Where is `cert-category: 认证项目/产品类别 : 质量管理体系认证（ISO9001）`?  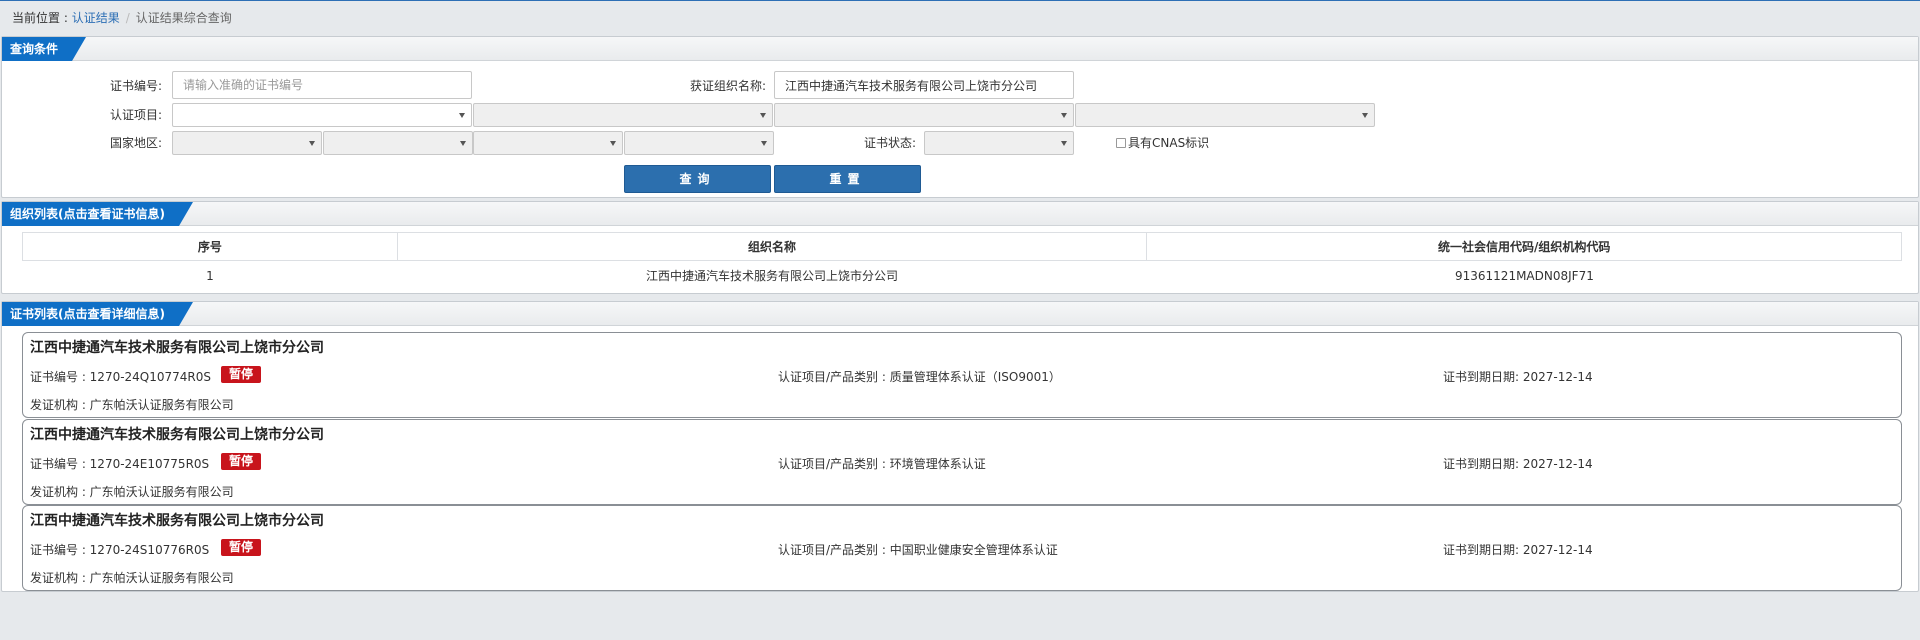
cert-category: 认证项目/产品类别 : 质量管理体系认证（ISO9001） is located at coordinates (919, 377).